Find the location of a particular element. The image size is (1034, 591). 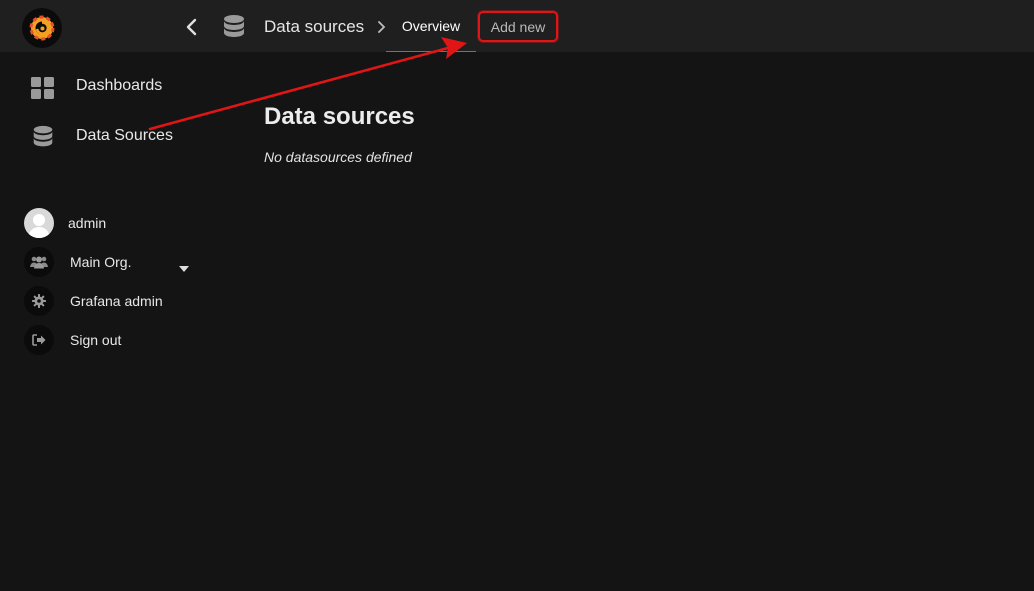

user-menu-sign-out: Sign out is located at coordinates (115, 341).